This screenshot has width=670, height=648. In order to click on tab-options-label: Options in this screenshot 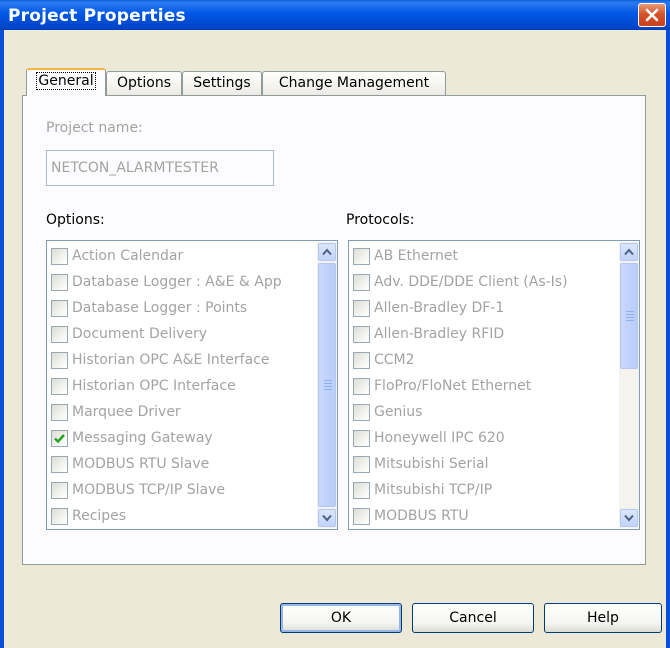, I will do `click(144, 83)`.